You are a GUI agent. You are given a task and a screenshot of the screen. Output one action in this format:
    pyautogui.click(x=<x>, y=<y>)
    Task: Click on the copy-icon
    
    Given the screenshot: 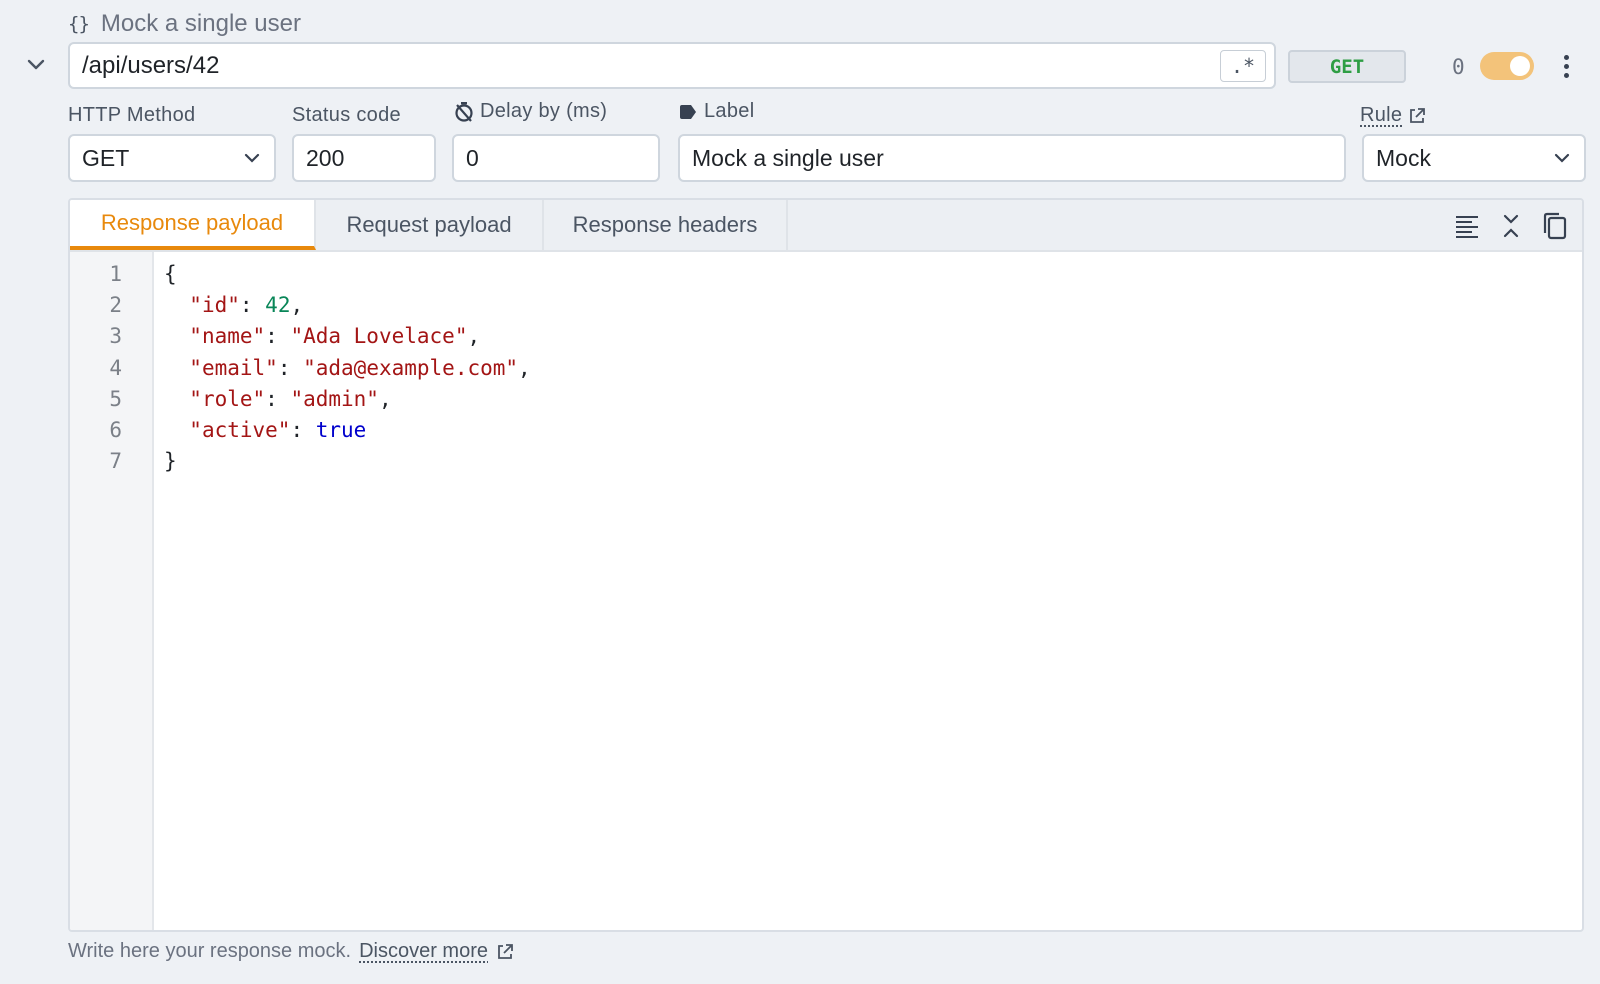 What is the action you would take?
    pyautogui.click(x=1555, y=226)
    